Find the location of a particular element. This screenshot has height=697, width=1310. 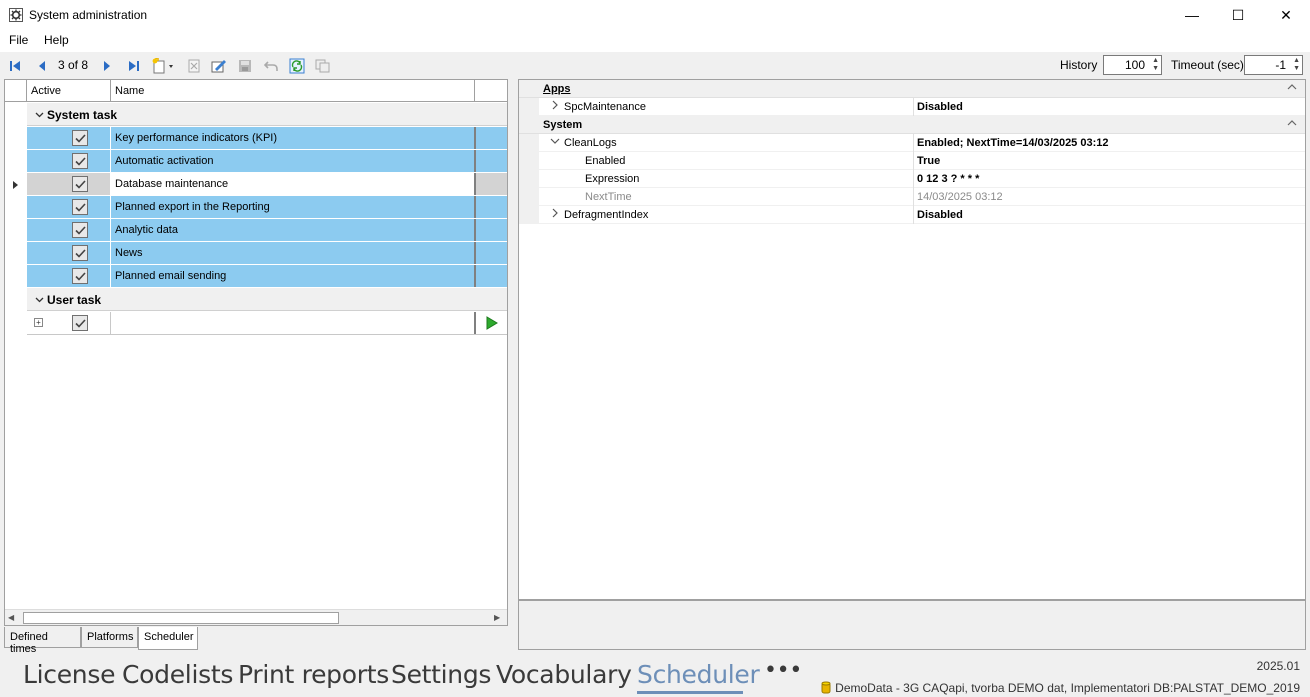

property-row: DefragmentIndex Disabled is located at coordinates (912, 215).